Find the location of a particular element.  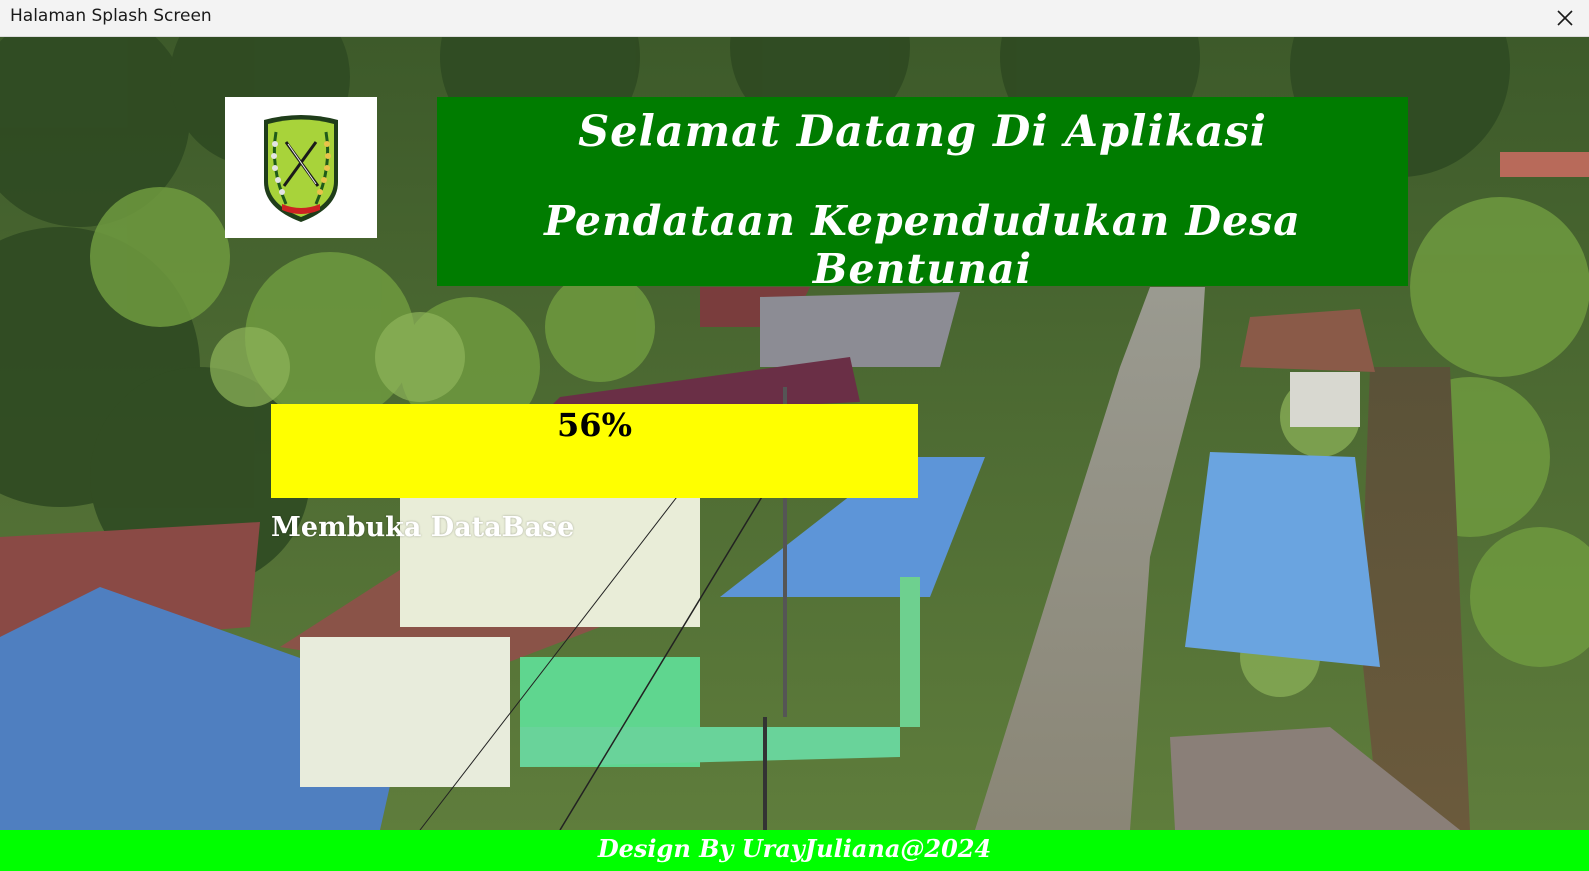

footer-credit-bar: Design By UrayJuliana@2024 is located at coordinates (794, 850).